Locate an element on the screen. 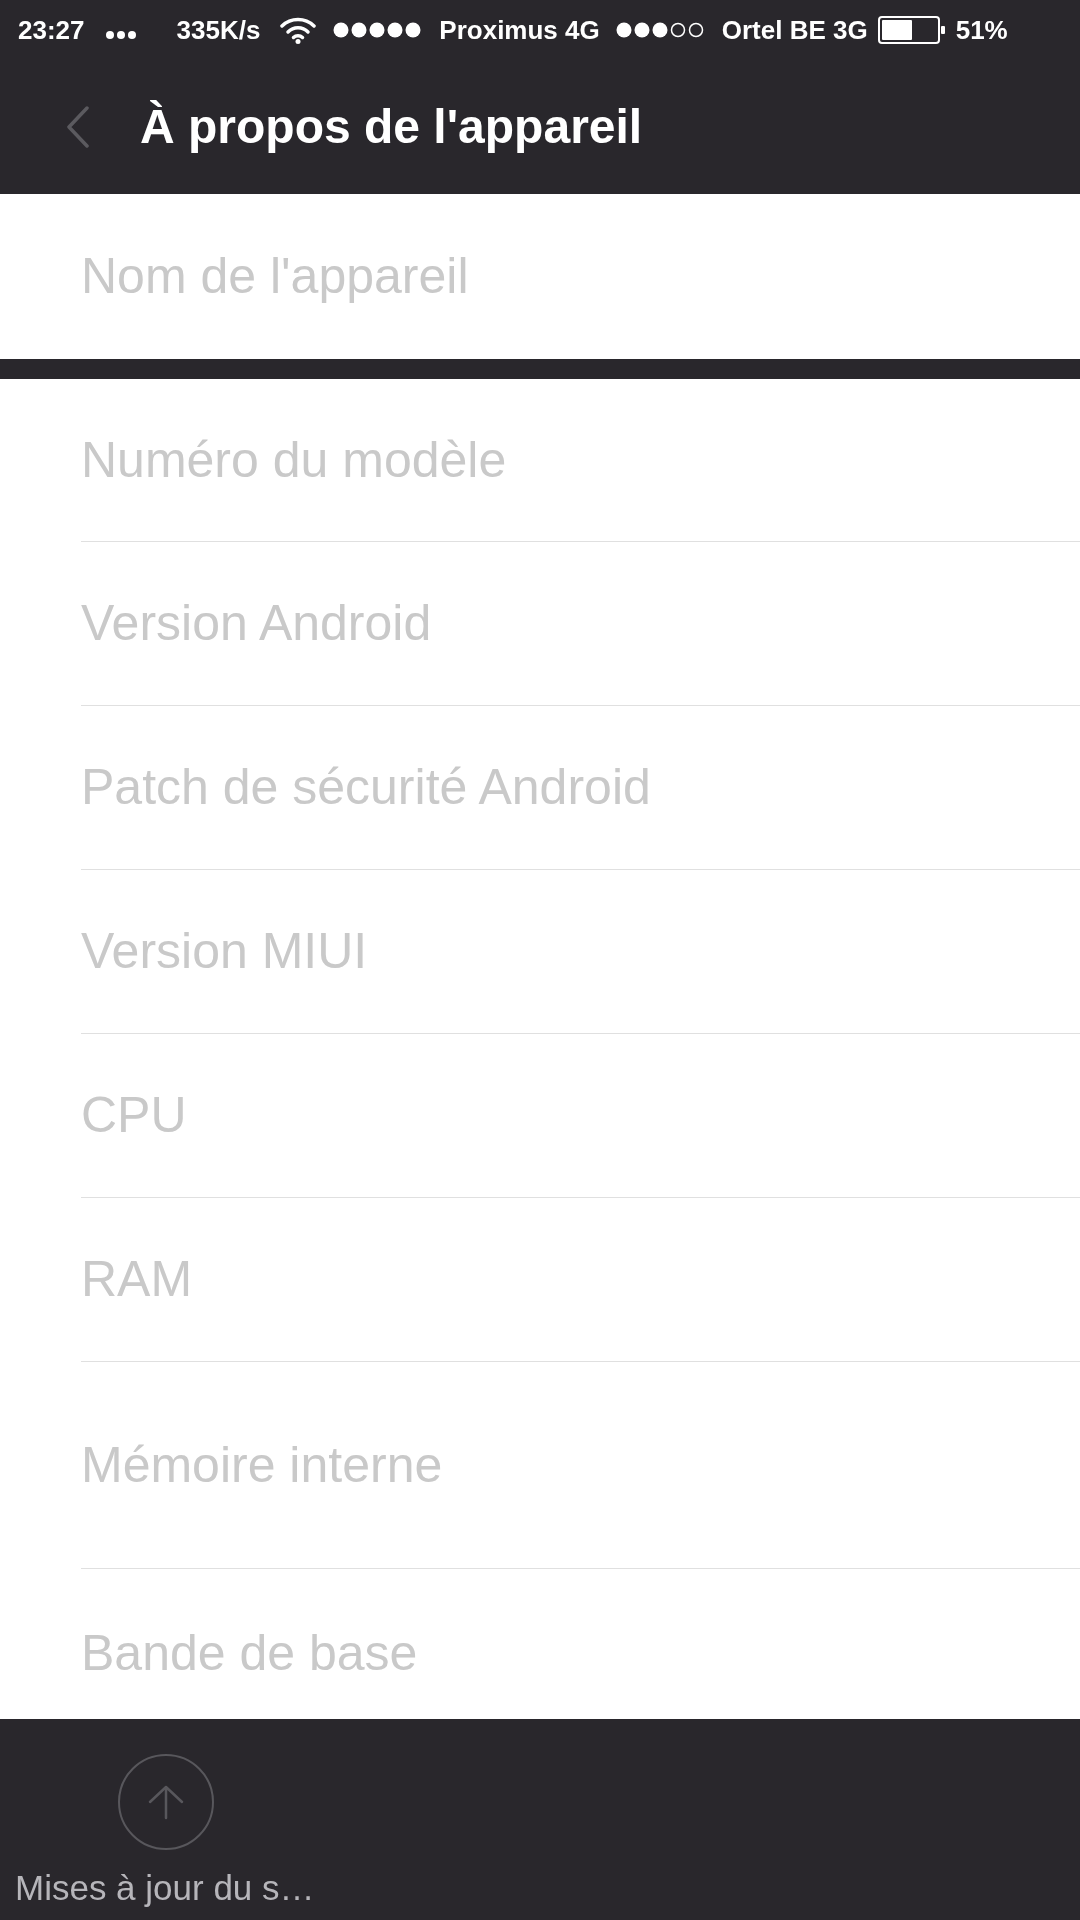 This screenshot has width=1080, height=1920. update-button is located at coordinates (166, 1802).